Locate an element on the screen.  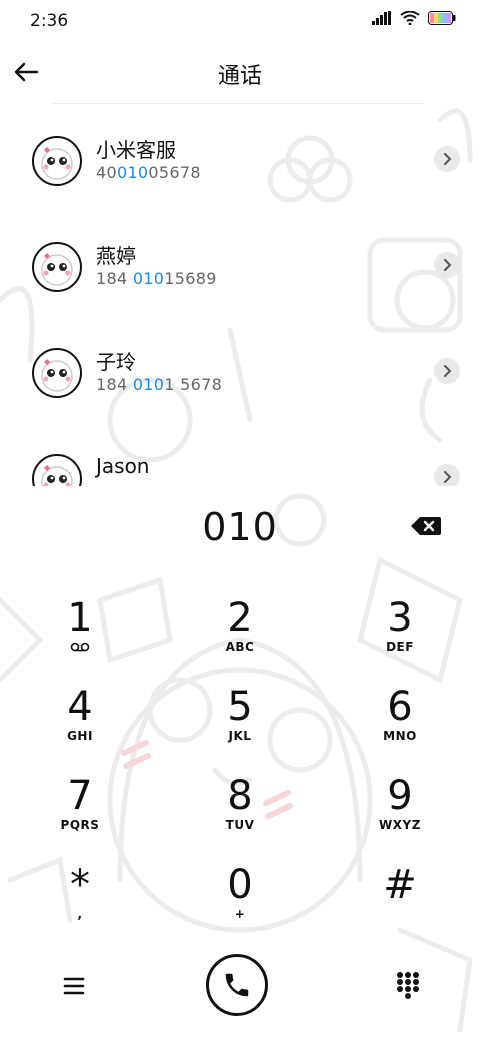
contact-row: 子玲 184 0101 5678 is located at coordinates (240, 369).